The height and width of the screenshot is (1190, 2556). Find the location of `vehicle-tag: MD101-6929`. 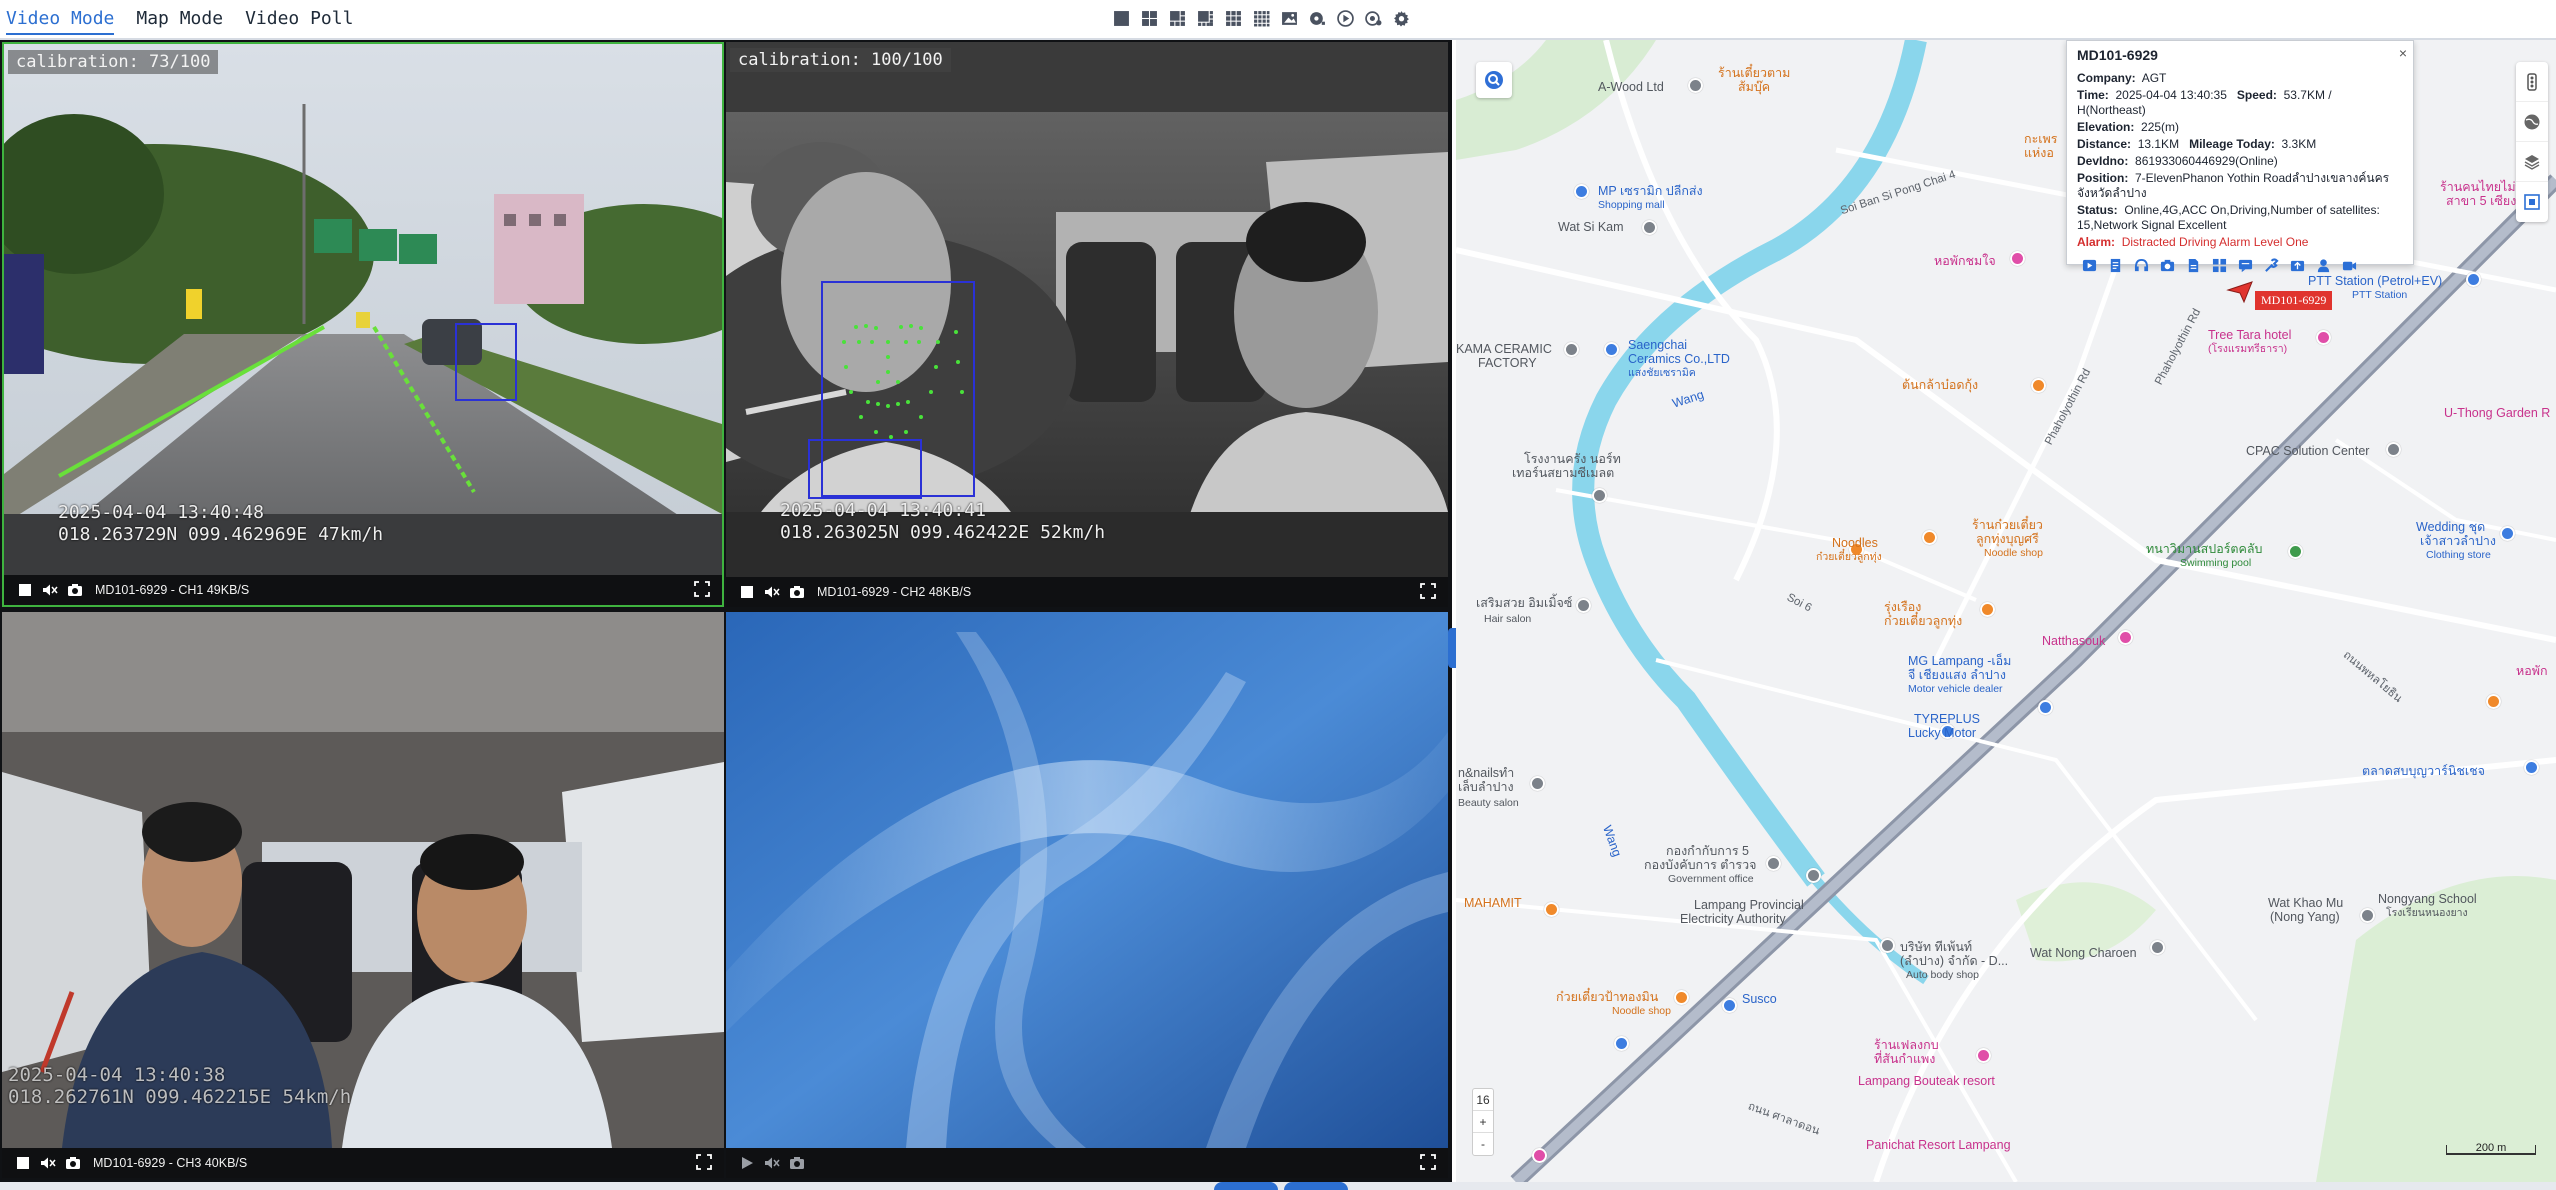

vehicle-tag: MD101-6929 is located at coordinates (2294, 300).